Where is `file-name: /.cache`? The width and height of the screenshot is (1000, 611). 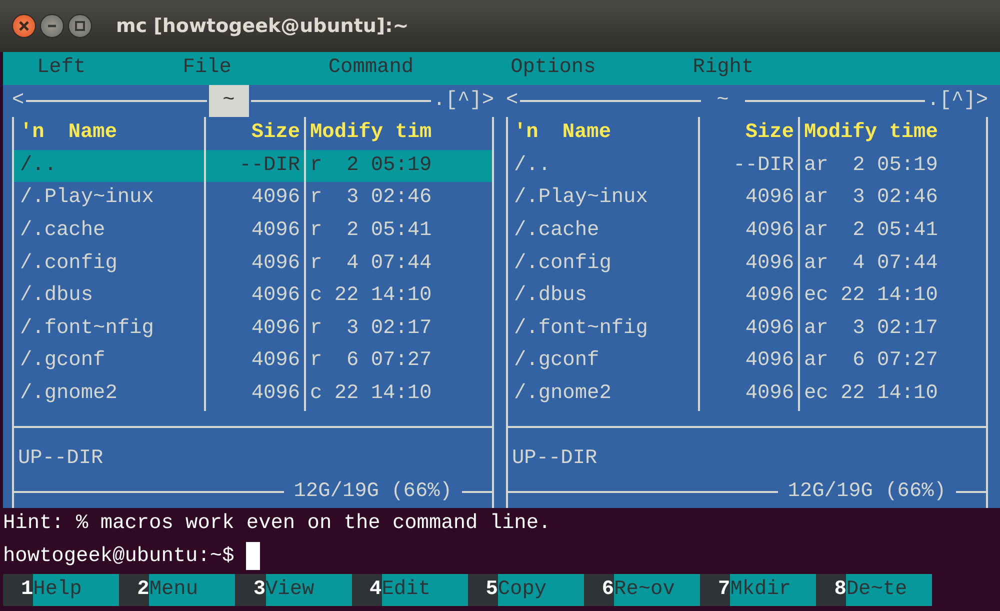 file-name: /.cache is located at coordinates (557, 230).